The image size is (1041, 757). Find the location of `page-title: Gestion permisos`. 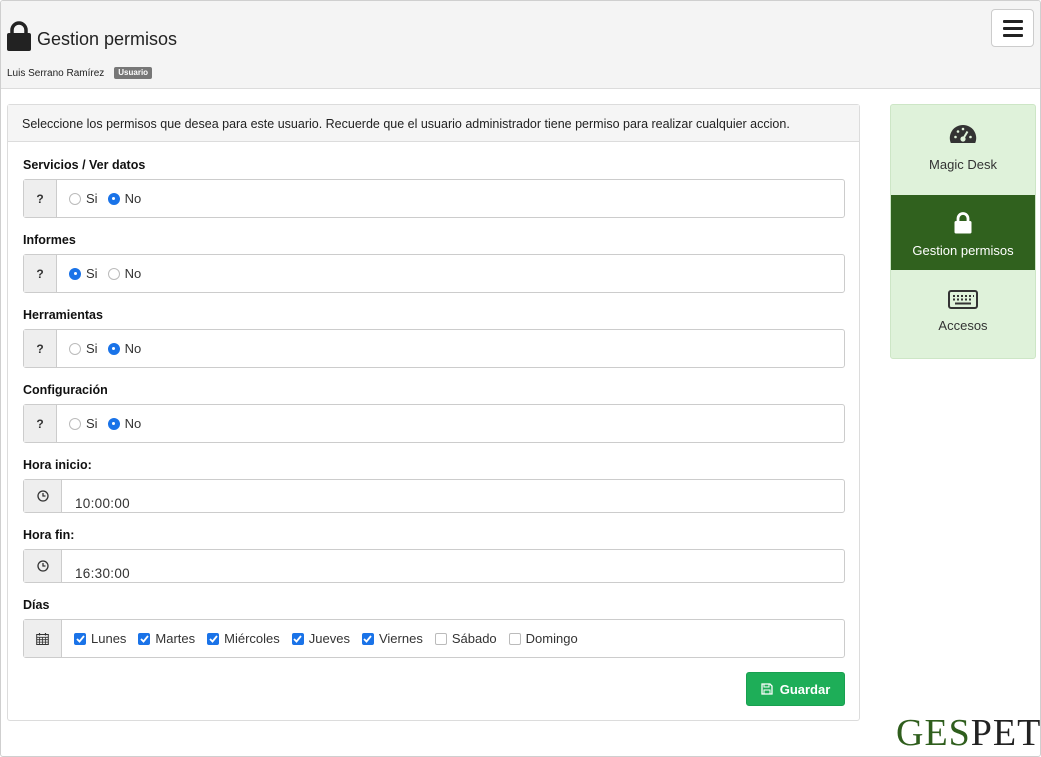

page-title: Gestion permisos is located at coordinates (107, 39).